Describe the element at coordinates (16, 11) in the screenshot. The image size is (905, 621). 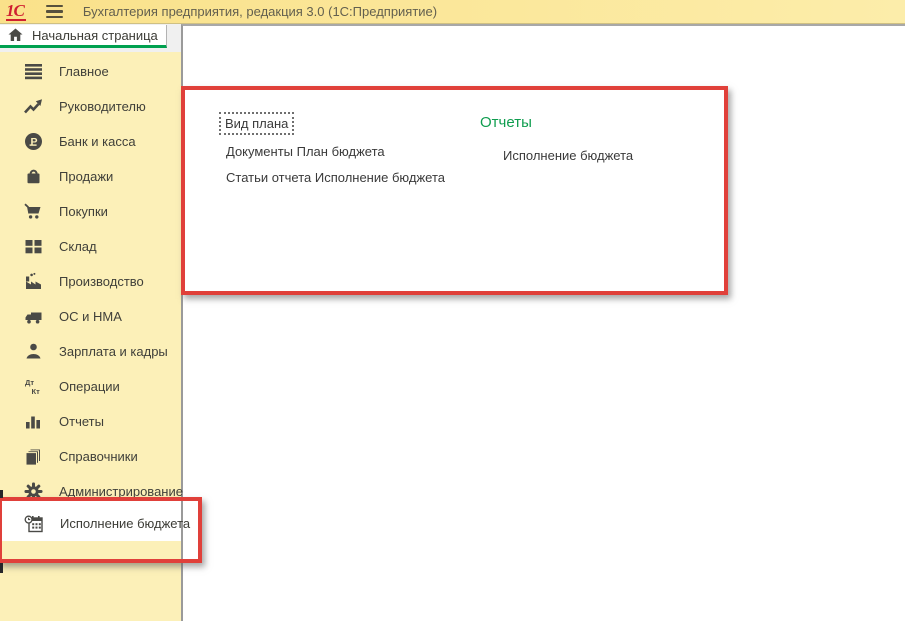
I see `1c-logo-icon: 1С` at that location.